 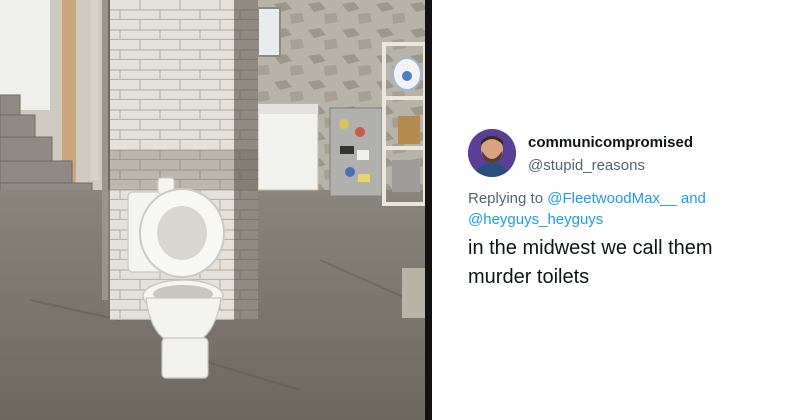 I want to click on user-avatar-icon, so click(x=492, y=153).